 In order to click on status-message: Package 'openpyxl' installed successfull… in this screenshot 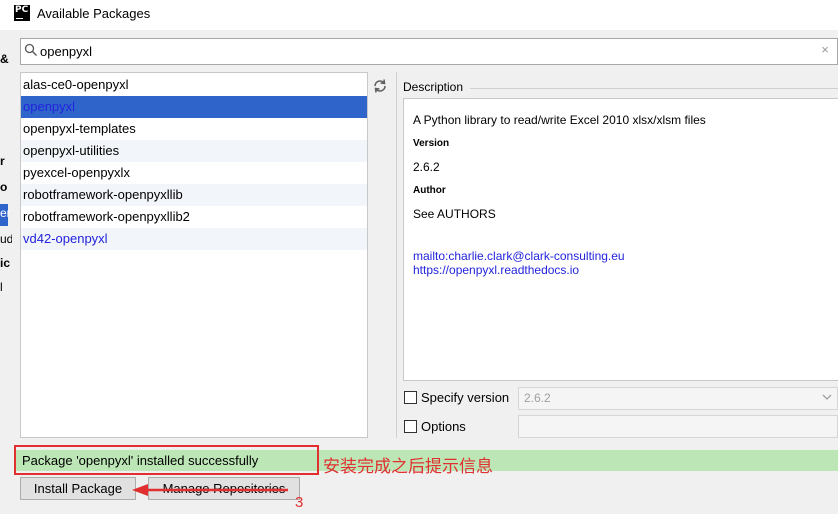, I will do `click(140, 460)`.